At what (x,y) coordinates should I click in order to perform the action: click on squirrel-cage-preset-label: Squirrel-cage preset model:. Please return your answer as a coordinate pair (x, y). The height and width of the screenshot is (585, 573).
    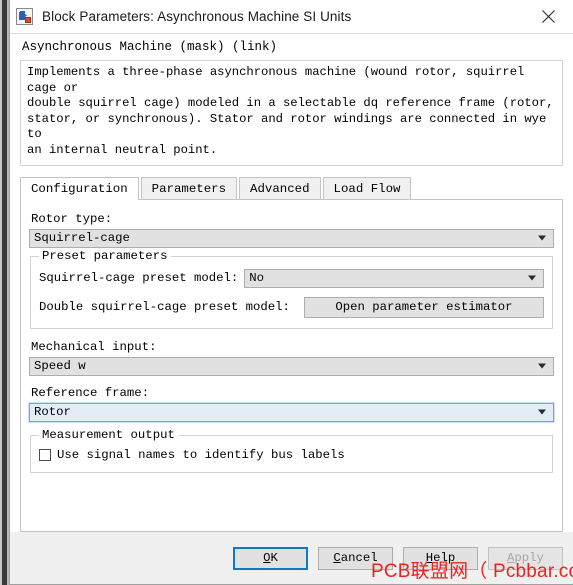
    Looking at the image, I should click on (139, 278).